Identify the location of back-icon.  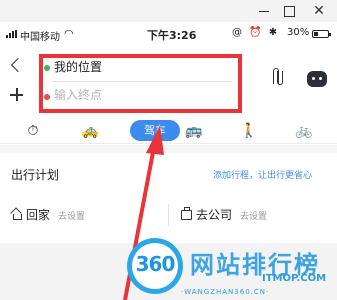
(16, 65).